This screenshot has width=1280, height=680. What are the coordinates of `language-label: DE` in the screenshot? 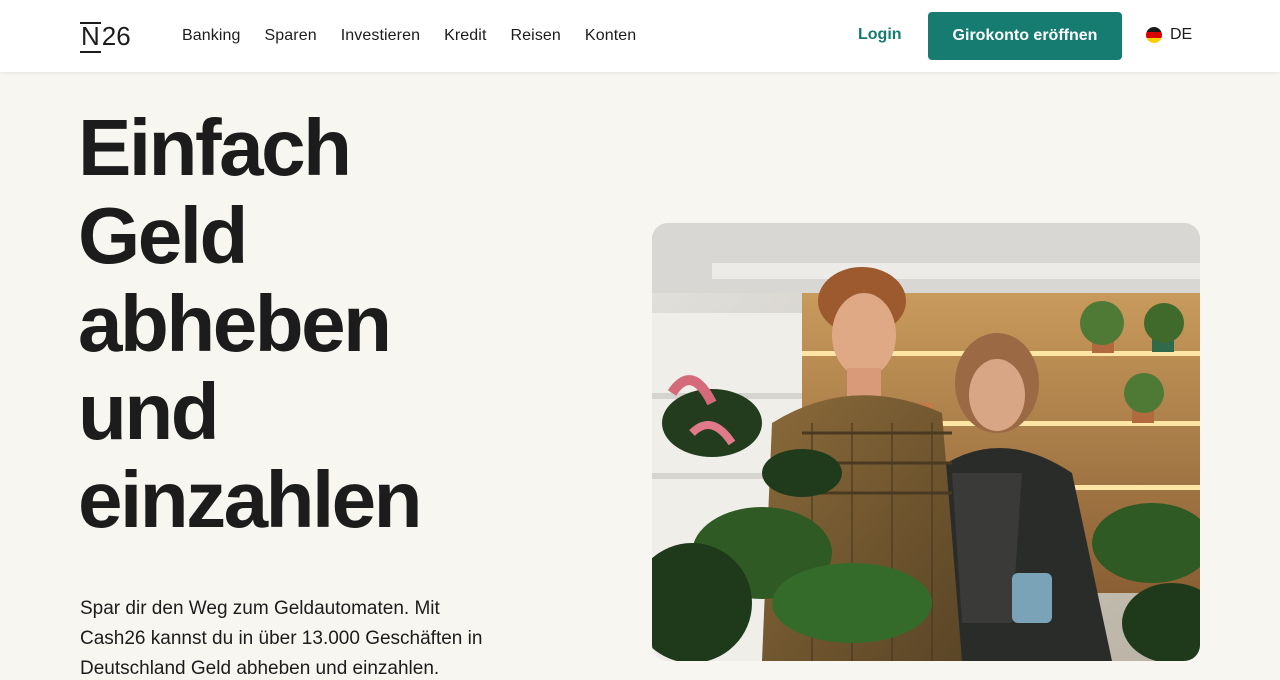 It's located at (1181, 34).